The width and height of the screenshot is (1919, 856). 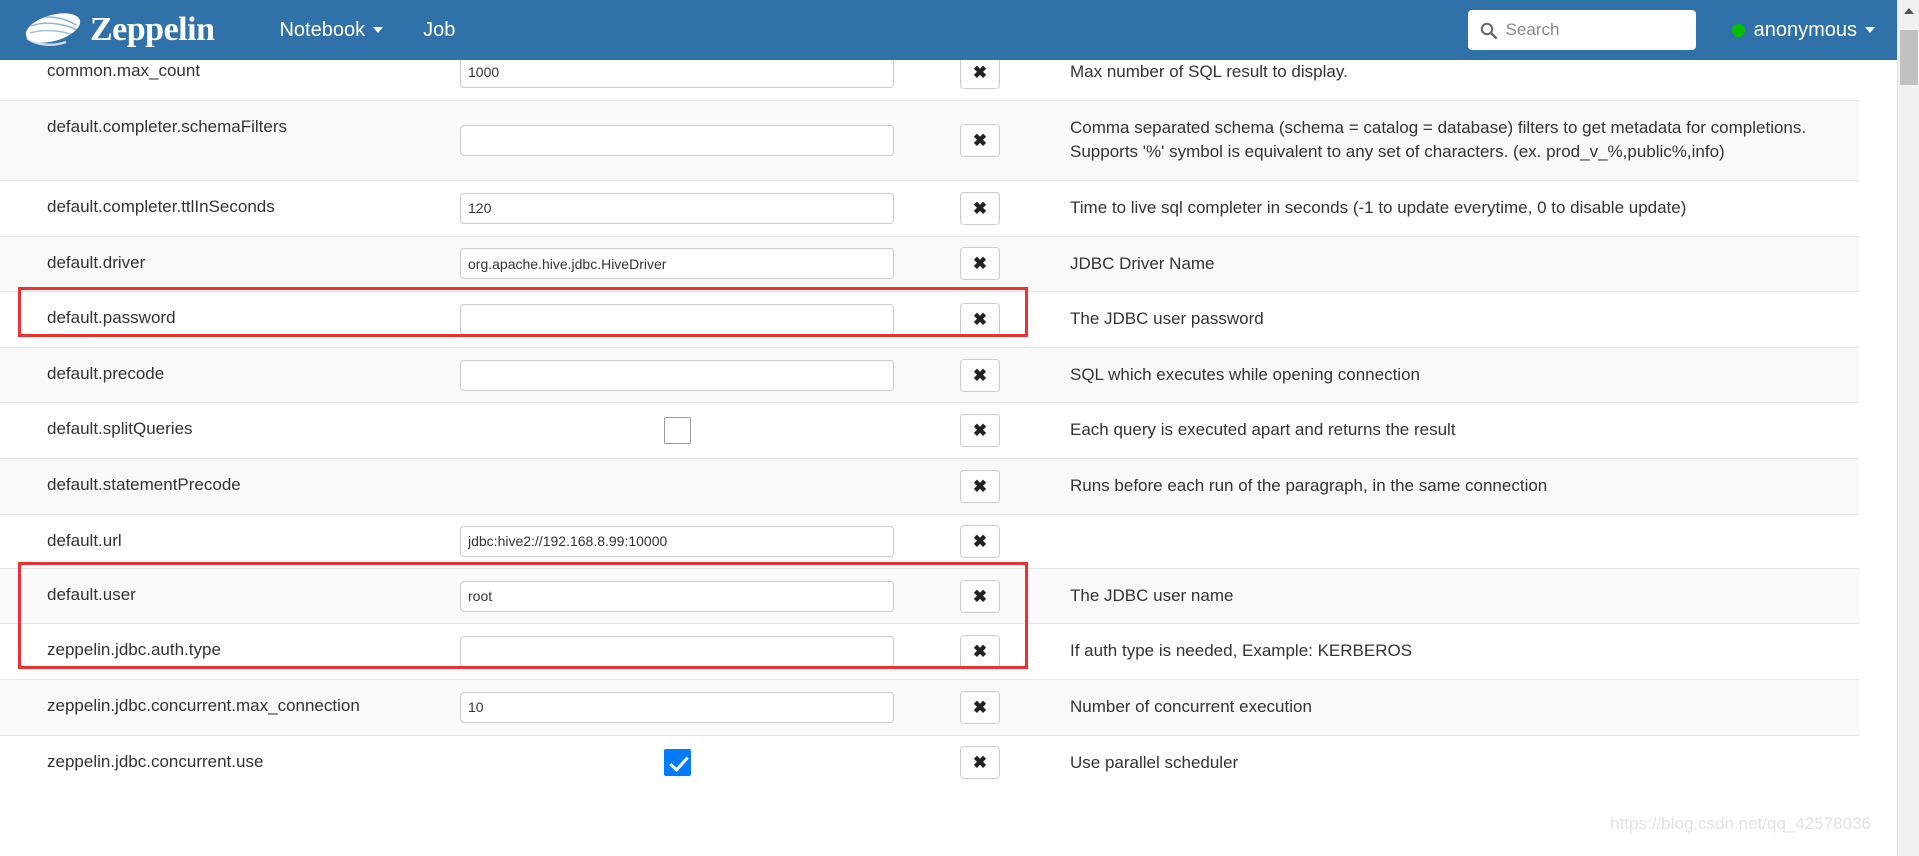 What do you see at coordinates (96, 262) in the screenshot?
I see `property-key-label: default.driver` at bounding box center [96, 262].